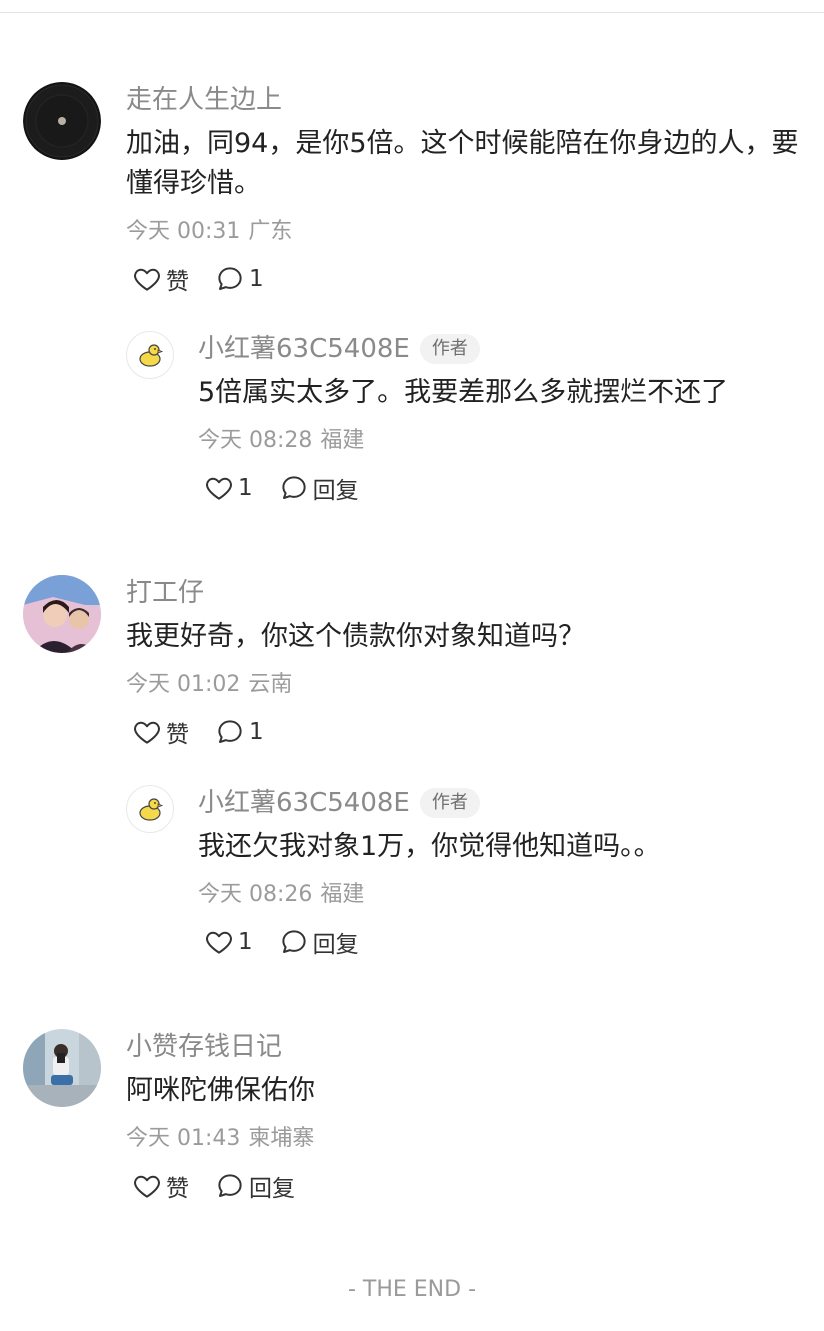 The width and height of the screenshot is (824, 1331). Describe the element at coordinates (183, 1138) in the screenshot. I see `comment-time: 今天 01:43` at that location.